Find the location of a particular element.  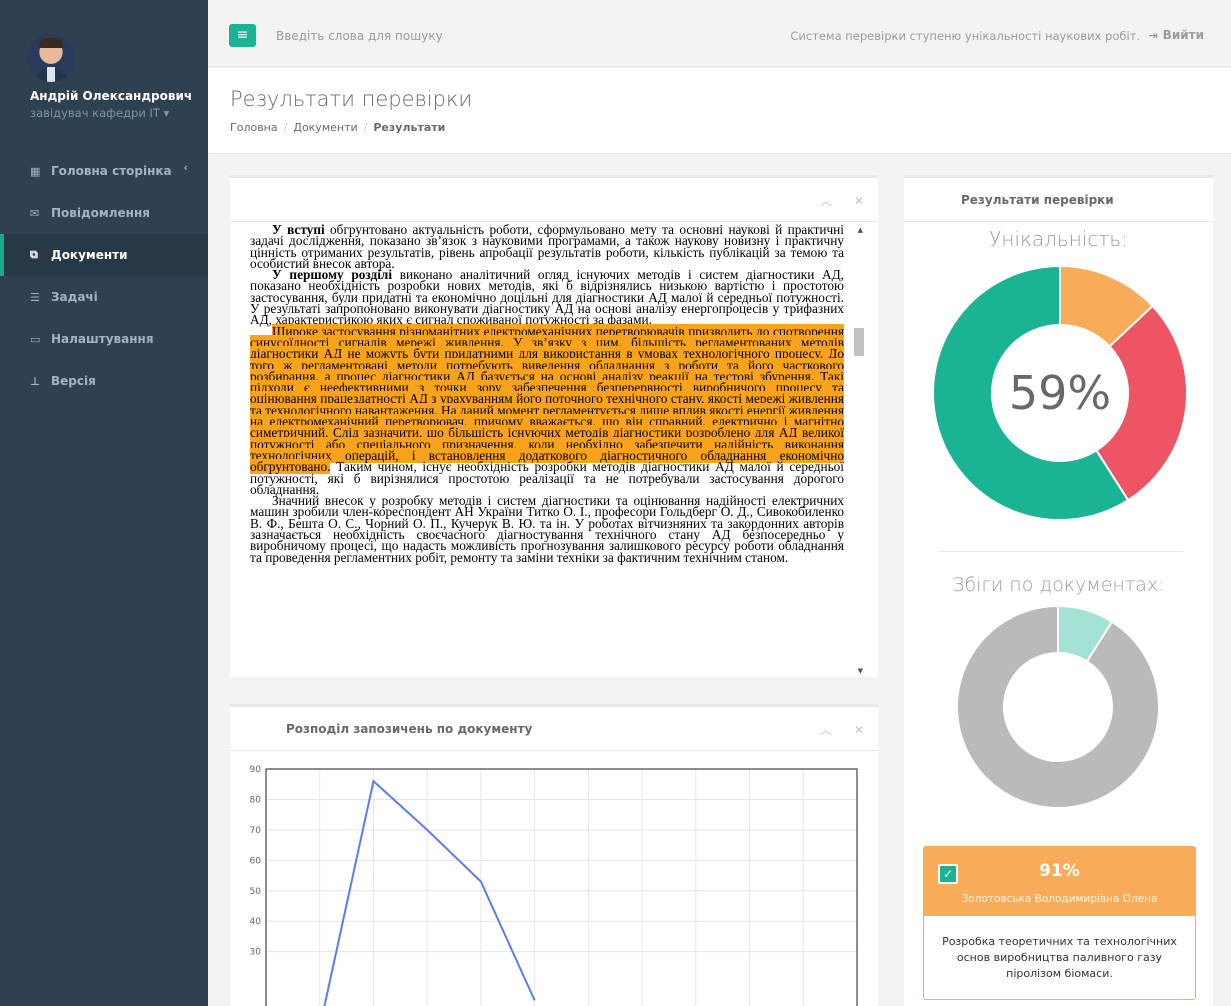

sidebar-item-messages: ✉ Повідомлення is located at coordinates (104, 213).